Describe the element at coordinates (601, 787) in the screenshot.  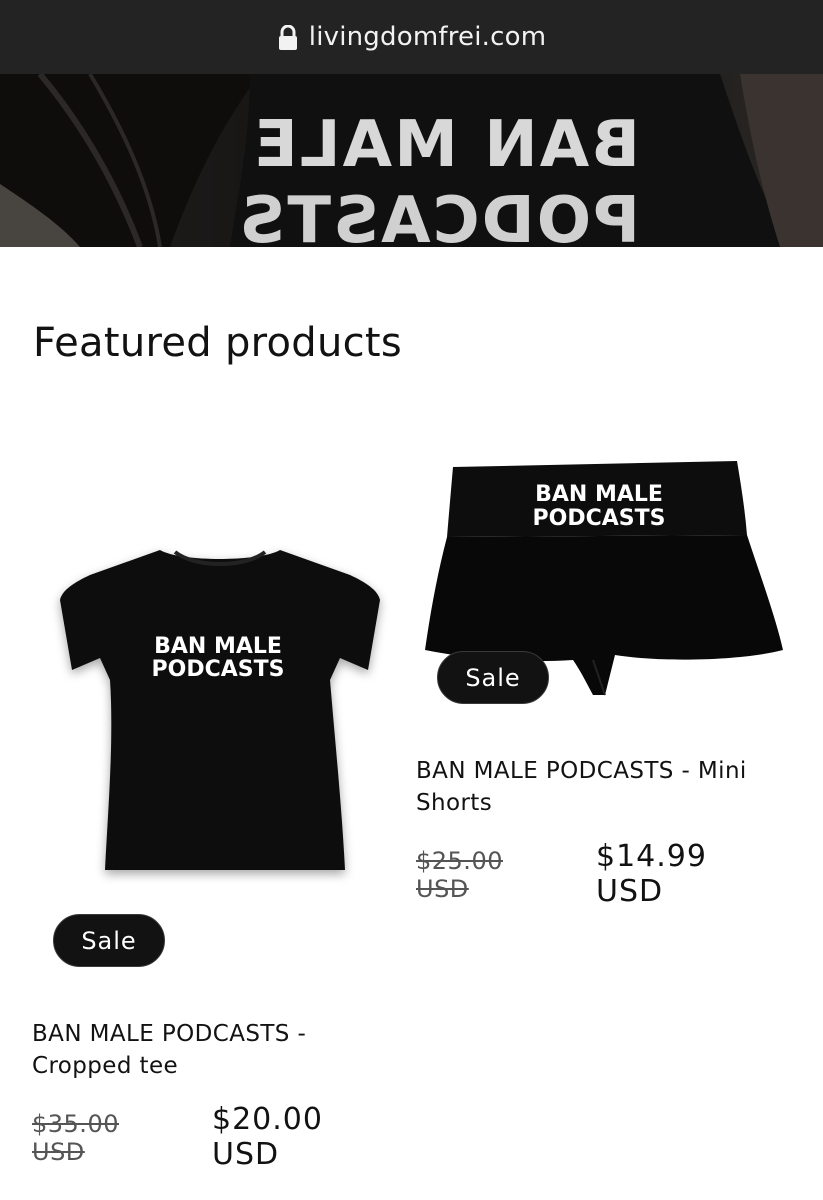
I see `product-title-mini-shorts: BAN MALE PODCASTS - Mini Shorts` at that location.